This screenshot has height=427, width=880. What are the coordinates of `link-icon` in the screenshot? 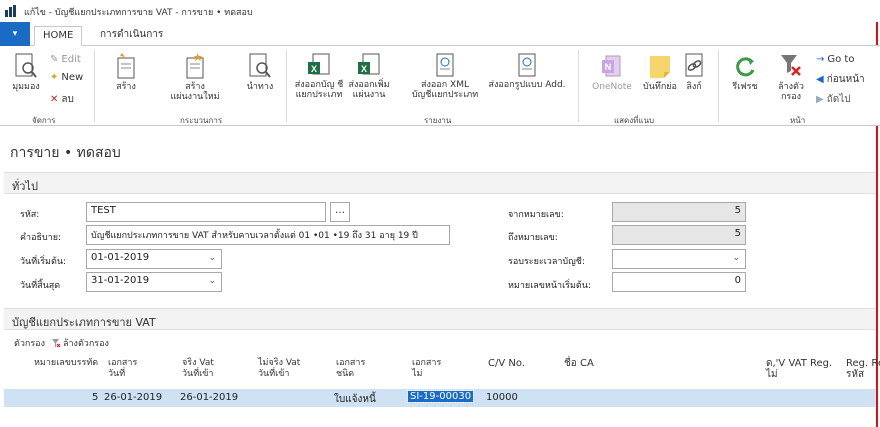 It's located at (694, 65).